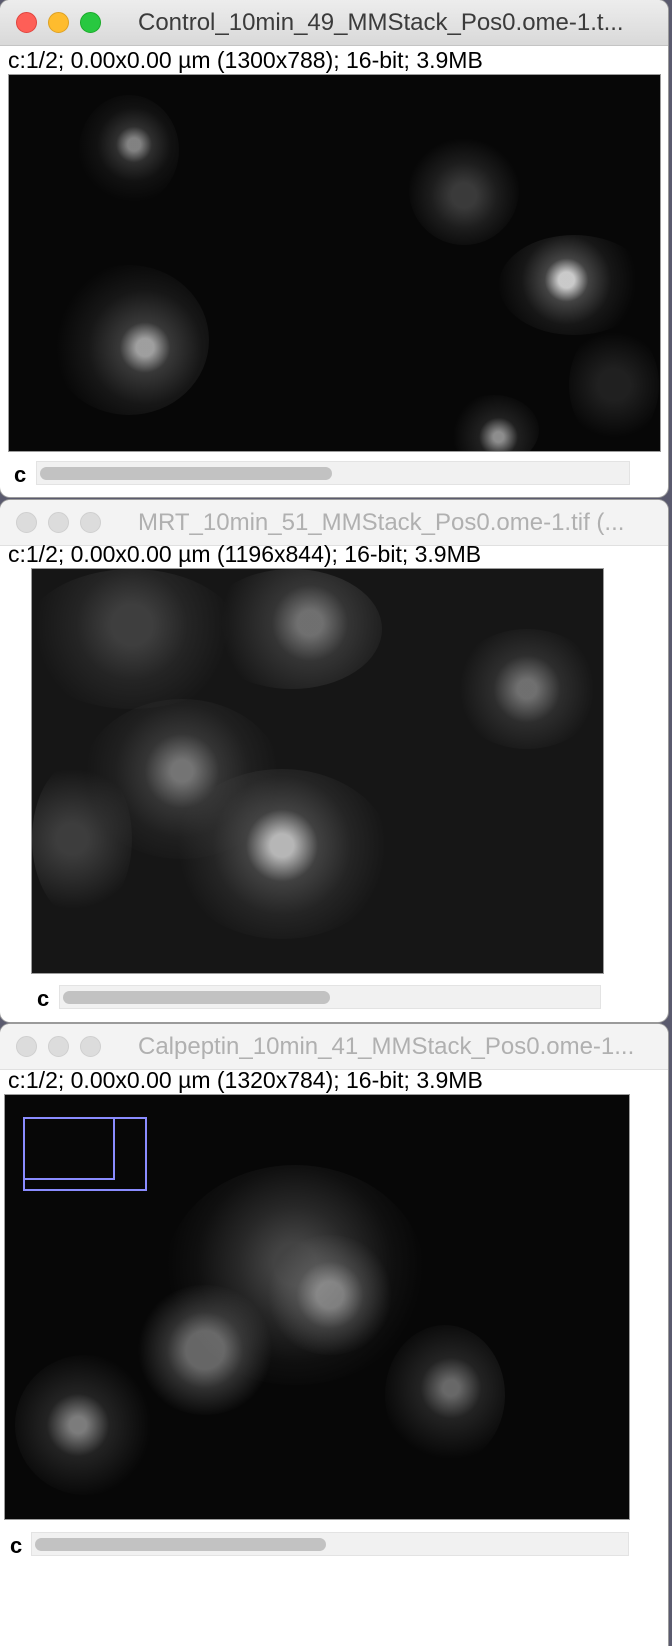  What do you see at coordinates (69, 1148) in the screenshot?
I see `zoom-indicator-inner` at bounding box center [69, 1148].